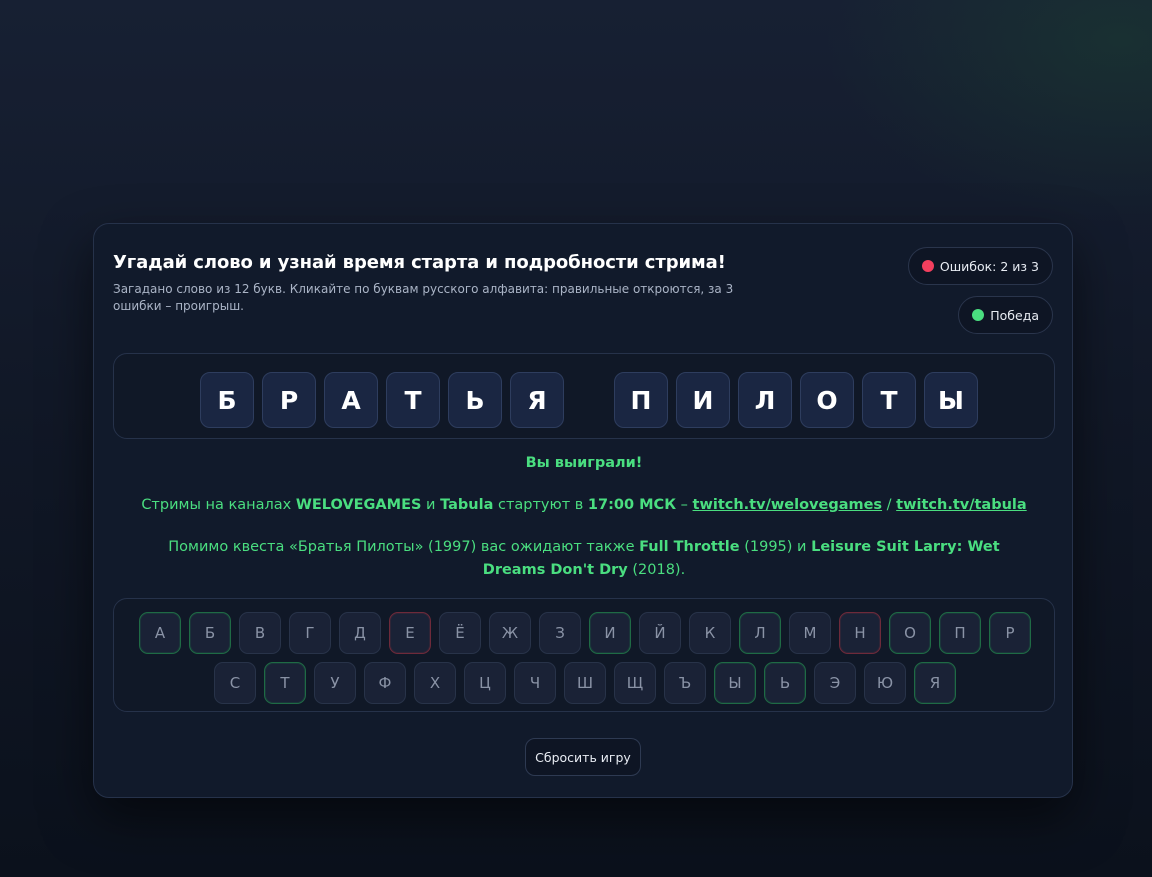 The image size is (1152, 877). What do you see at coordinates (788, 505) in the screenshot?
I see `link-welovegames: twitch.tv/welovegames` at bounding box center [788, 505].